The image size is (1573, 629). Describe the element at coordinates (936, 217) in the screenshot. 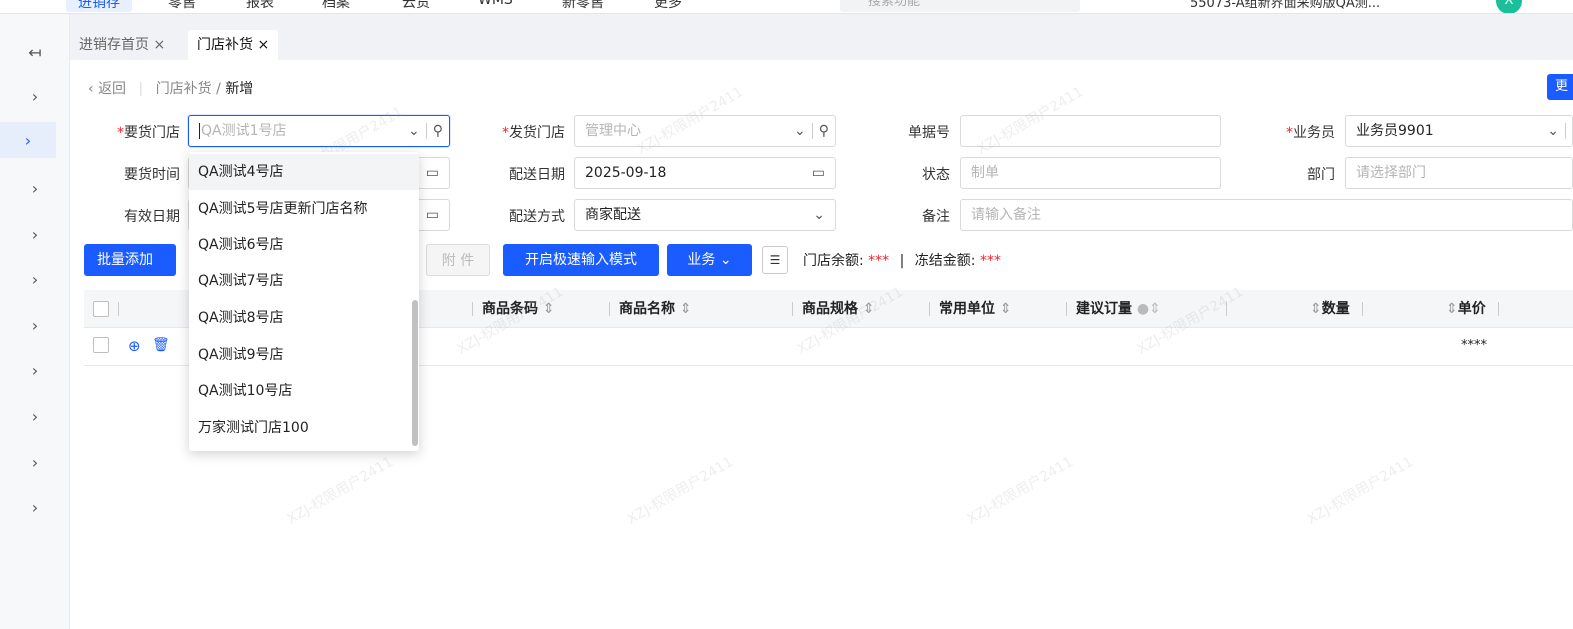

I see `remark-label: 备注` at that location.